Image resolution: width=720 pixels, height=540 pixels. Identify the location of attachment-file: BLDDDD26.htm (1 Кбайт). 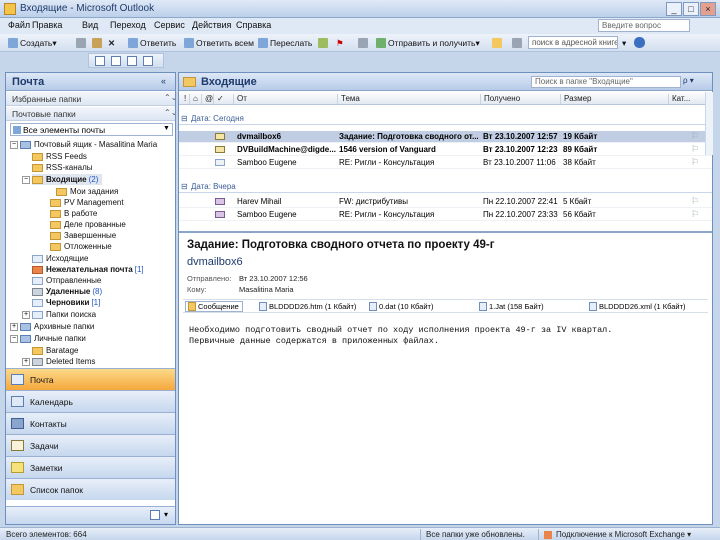
(308, 306).